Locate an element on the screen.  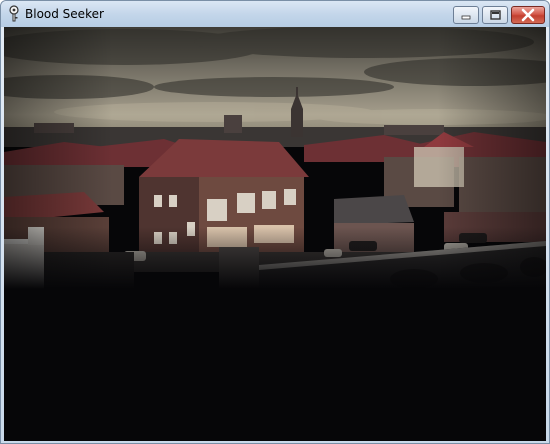
minimize-button is located at coordinates (466, 15).